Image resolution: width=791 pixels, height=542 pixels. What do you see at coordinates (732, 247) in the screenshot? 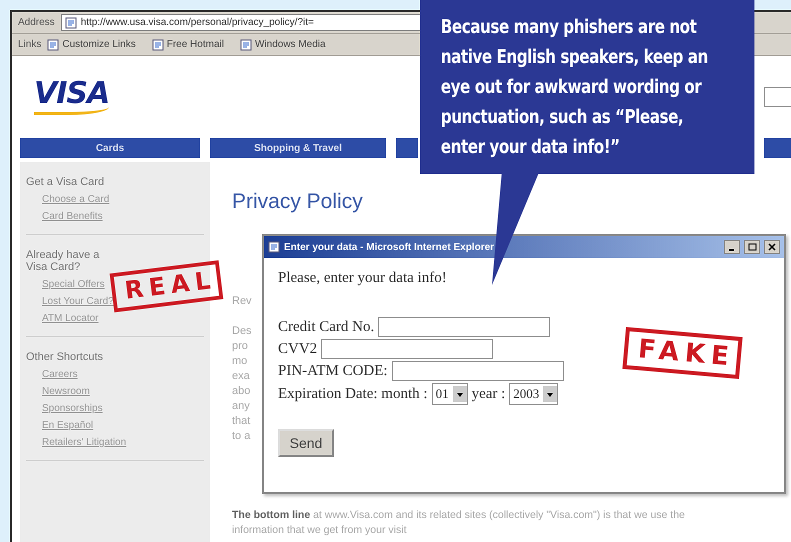
I see `minimize-button` at bounding box center [732, 247].